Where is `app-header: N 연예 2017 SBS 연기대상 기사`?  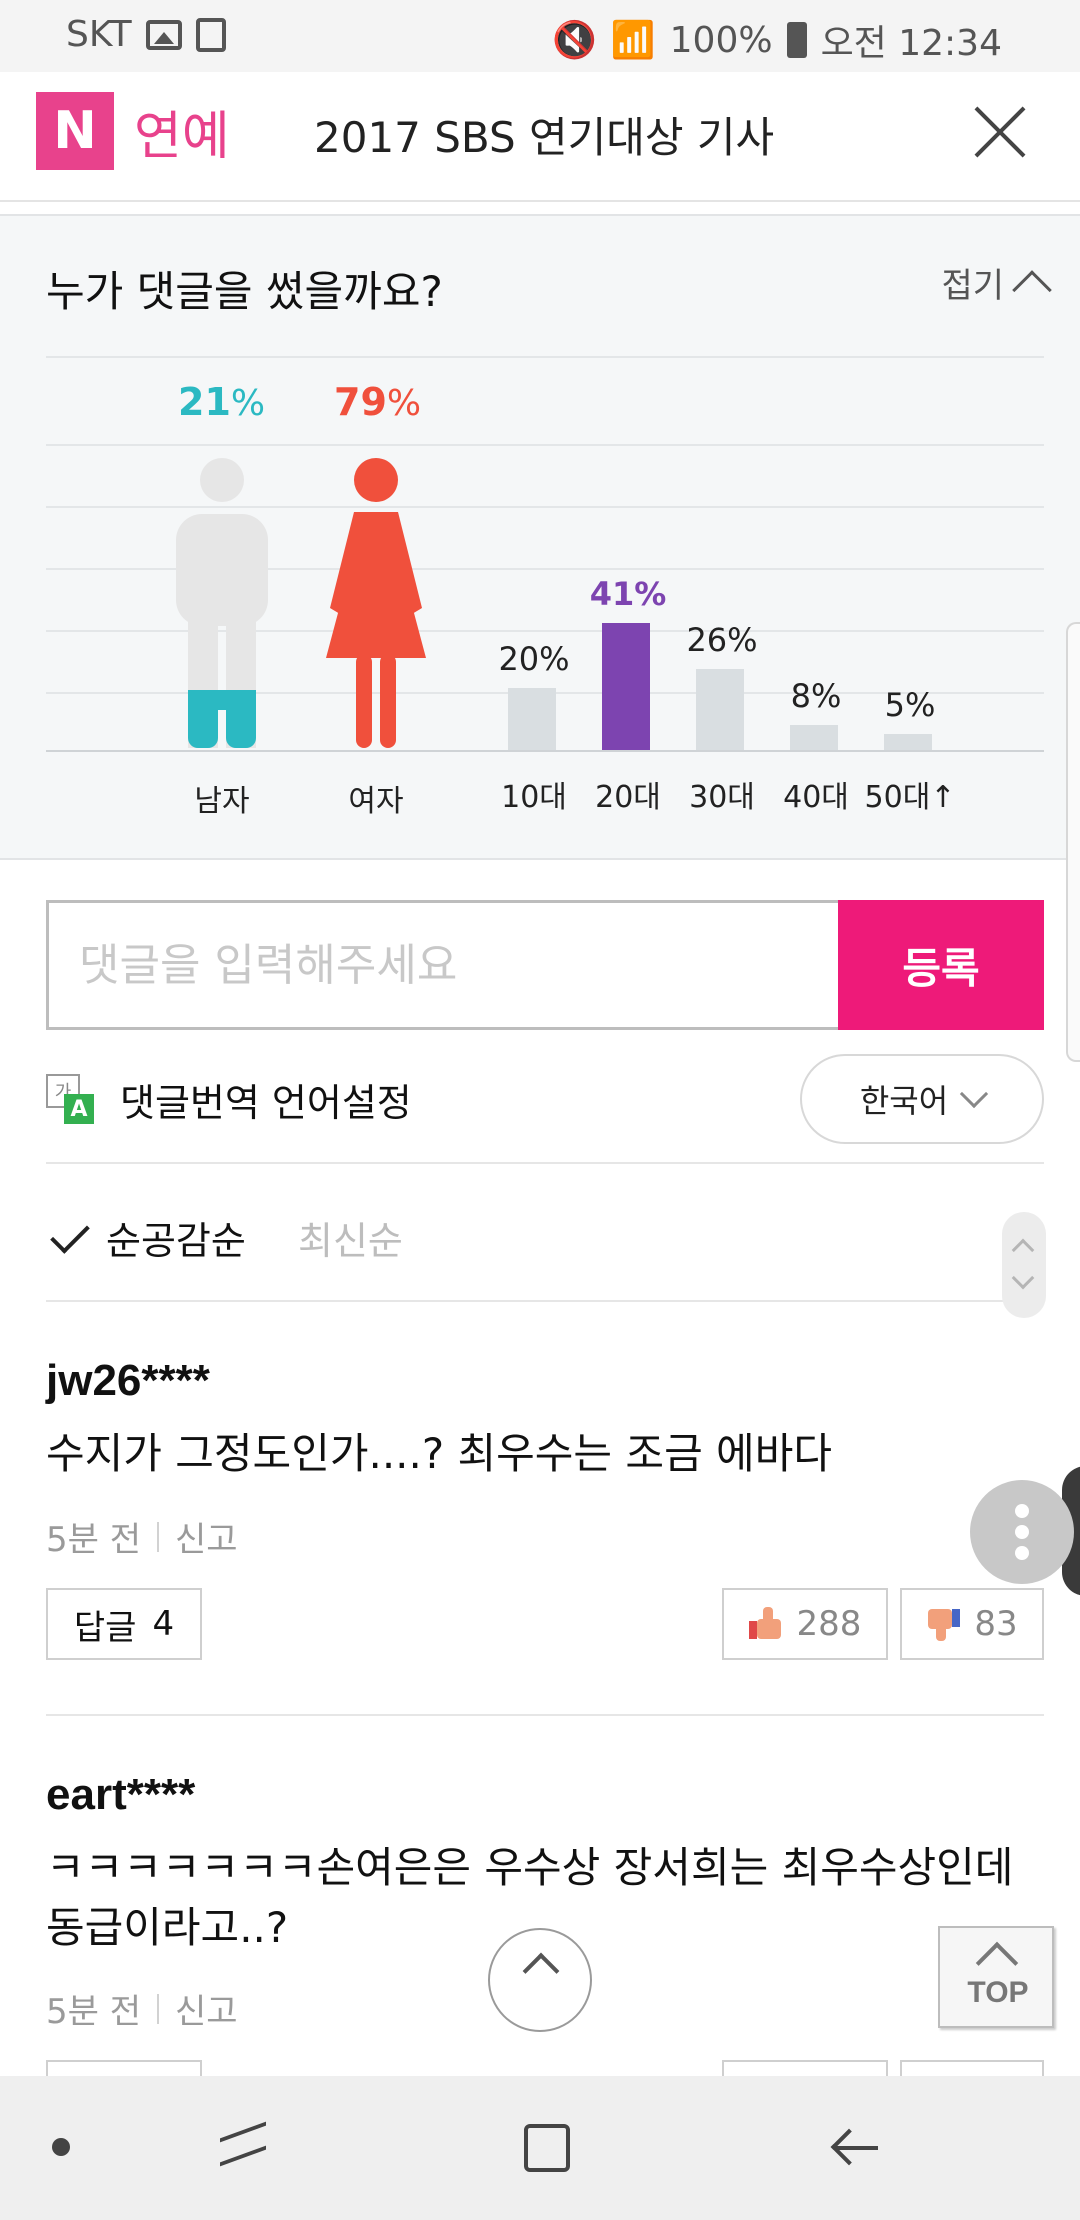
app-header: N 연예 2017 SBS 연기대상 기사 is located at coordinates (540, 137).